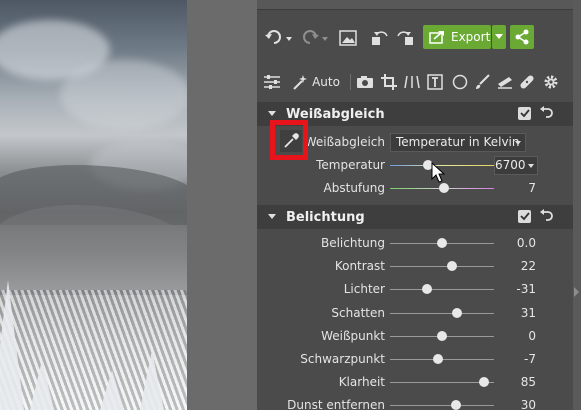 Image resolution: width=581 pixels, height=410 pixels. What do you see at coordinates (524, 113) in the screenshot?
I see `white-balance-enable-checkbox` at bounding box center [524, 113].